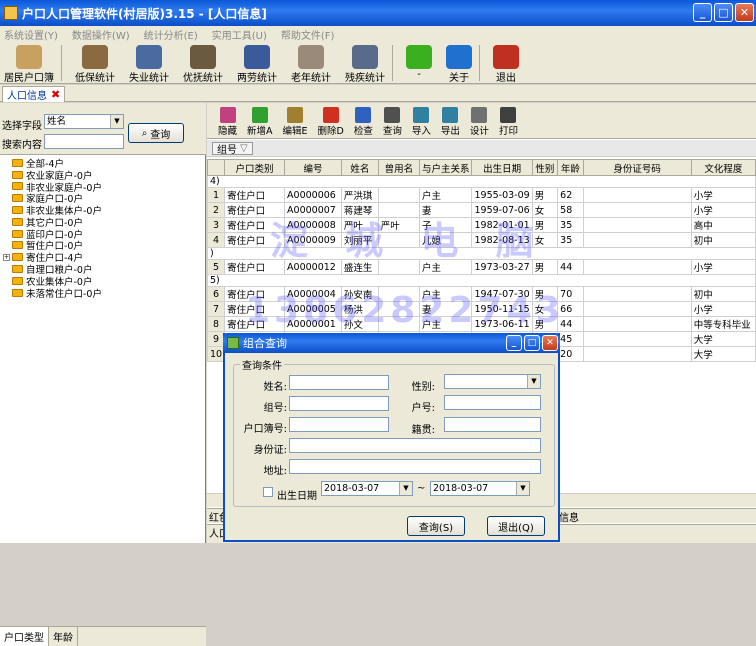 The image size is (756, 646). What do you see at coordinates (339, 403) in the screenshot?
I see `group-no-input` at bounding box center [339, 403].